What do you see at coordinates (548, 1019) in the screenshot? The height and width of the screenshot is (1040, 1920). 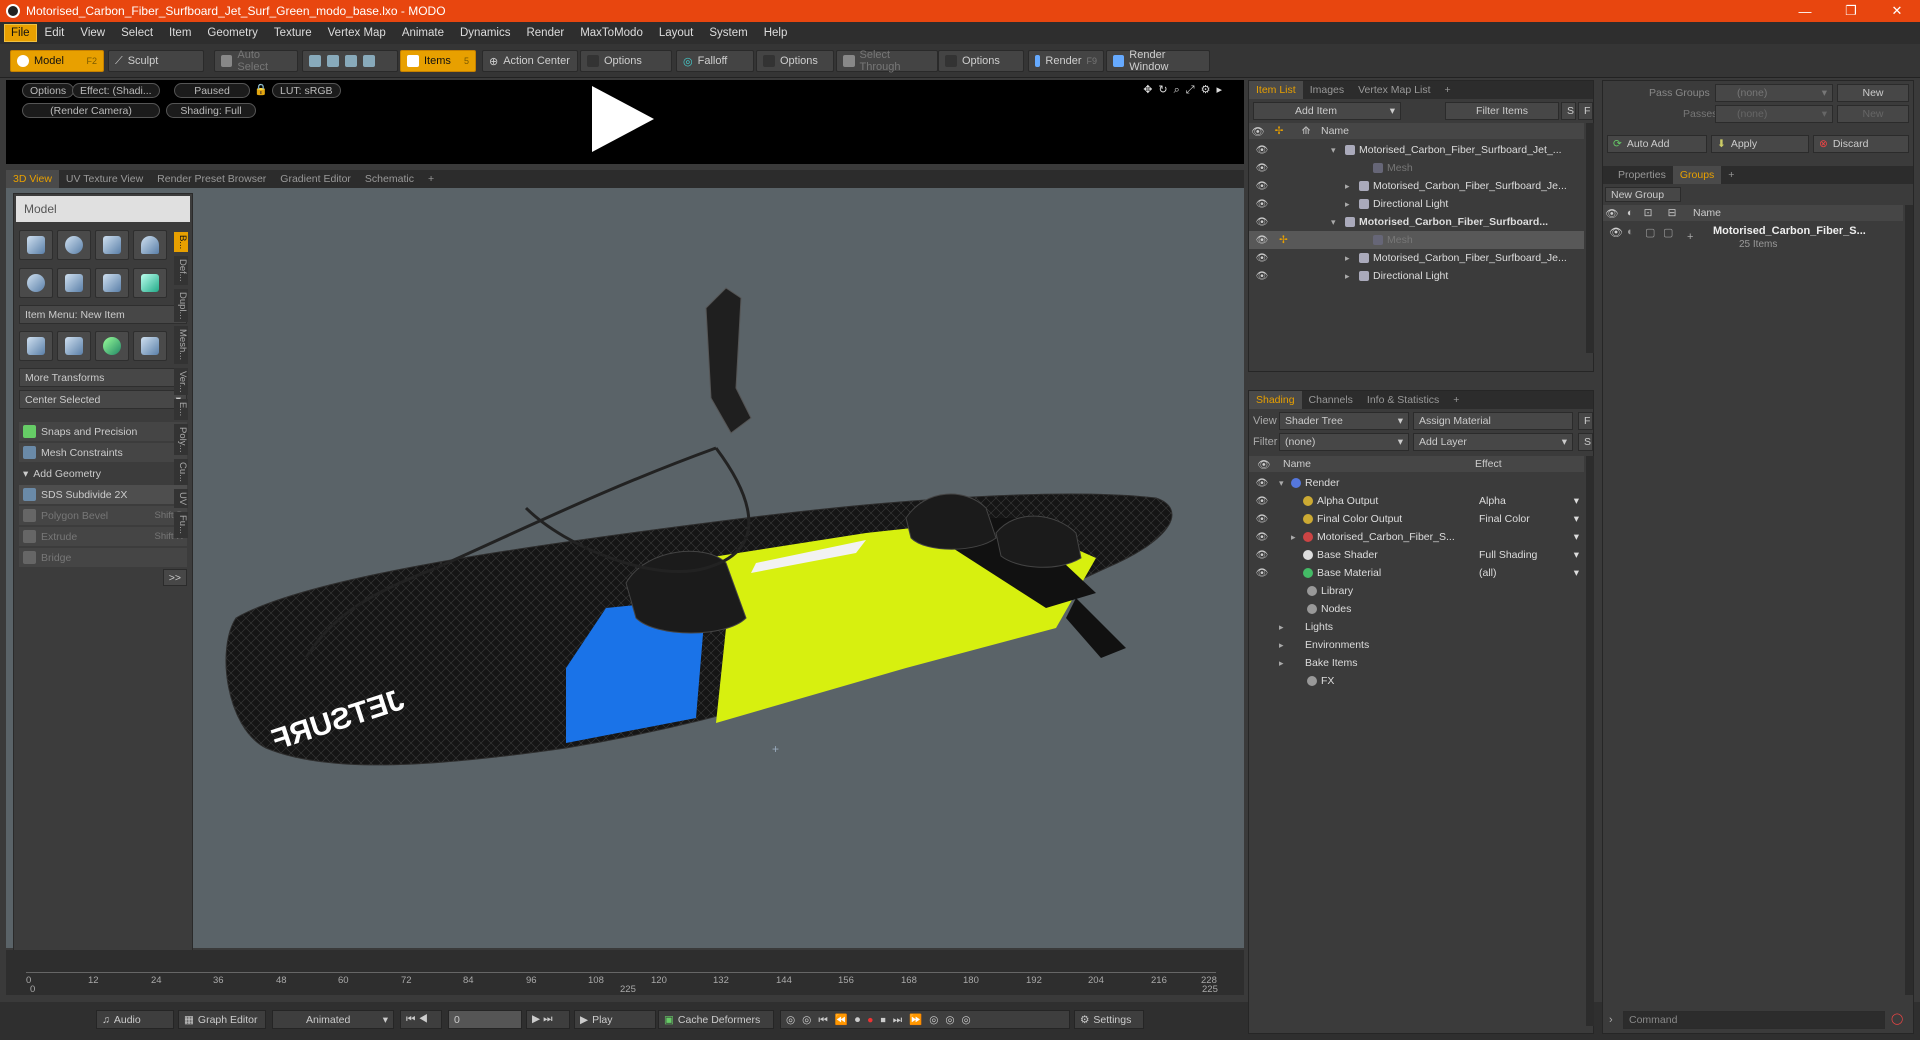 I see `skip-forward-buttons: ▶⏭` at bounding box center [548, 1019].